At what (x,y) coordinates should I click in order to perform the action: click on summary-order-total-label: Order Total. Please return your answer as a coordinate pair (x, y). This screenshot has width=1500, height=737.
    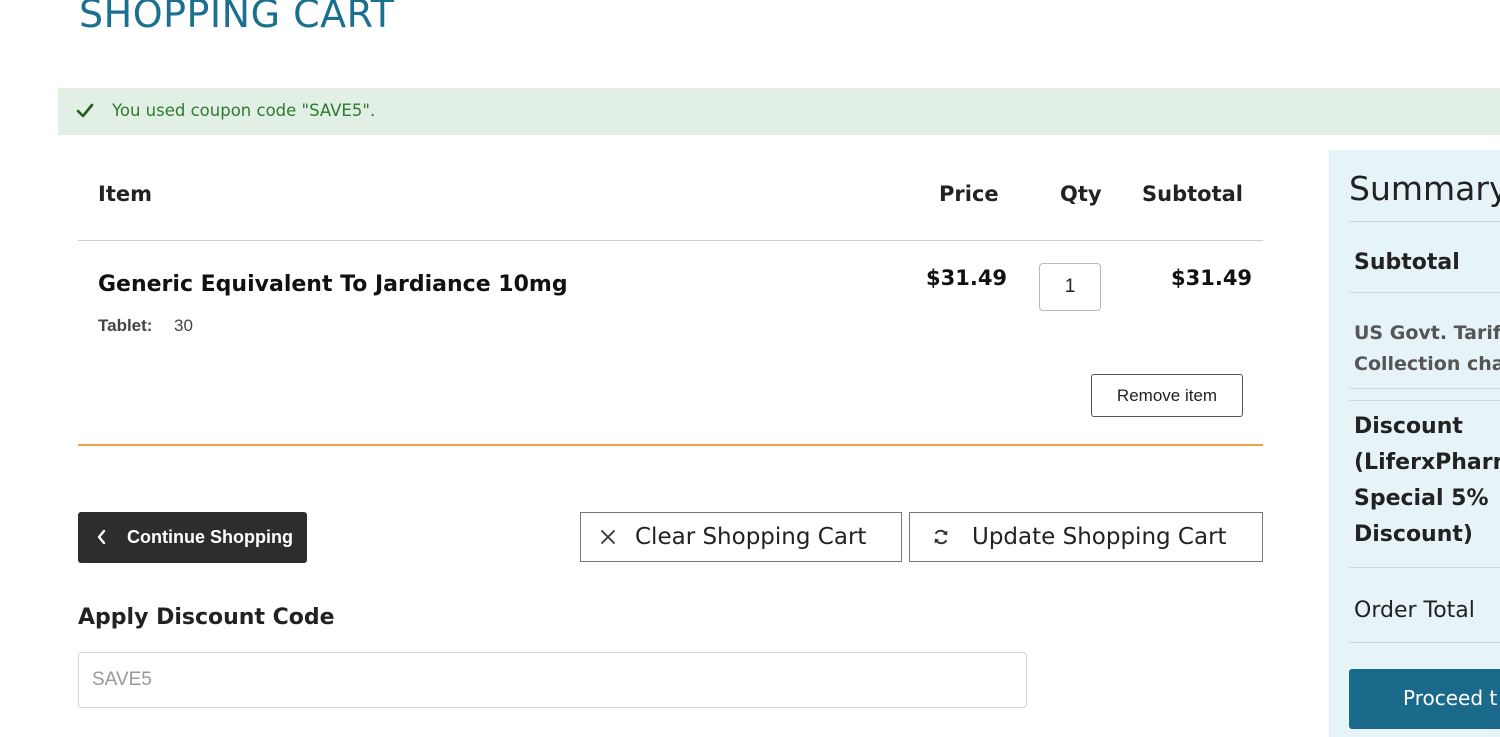
    Looking at the image, I should click on (1414, 610).